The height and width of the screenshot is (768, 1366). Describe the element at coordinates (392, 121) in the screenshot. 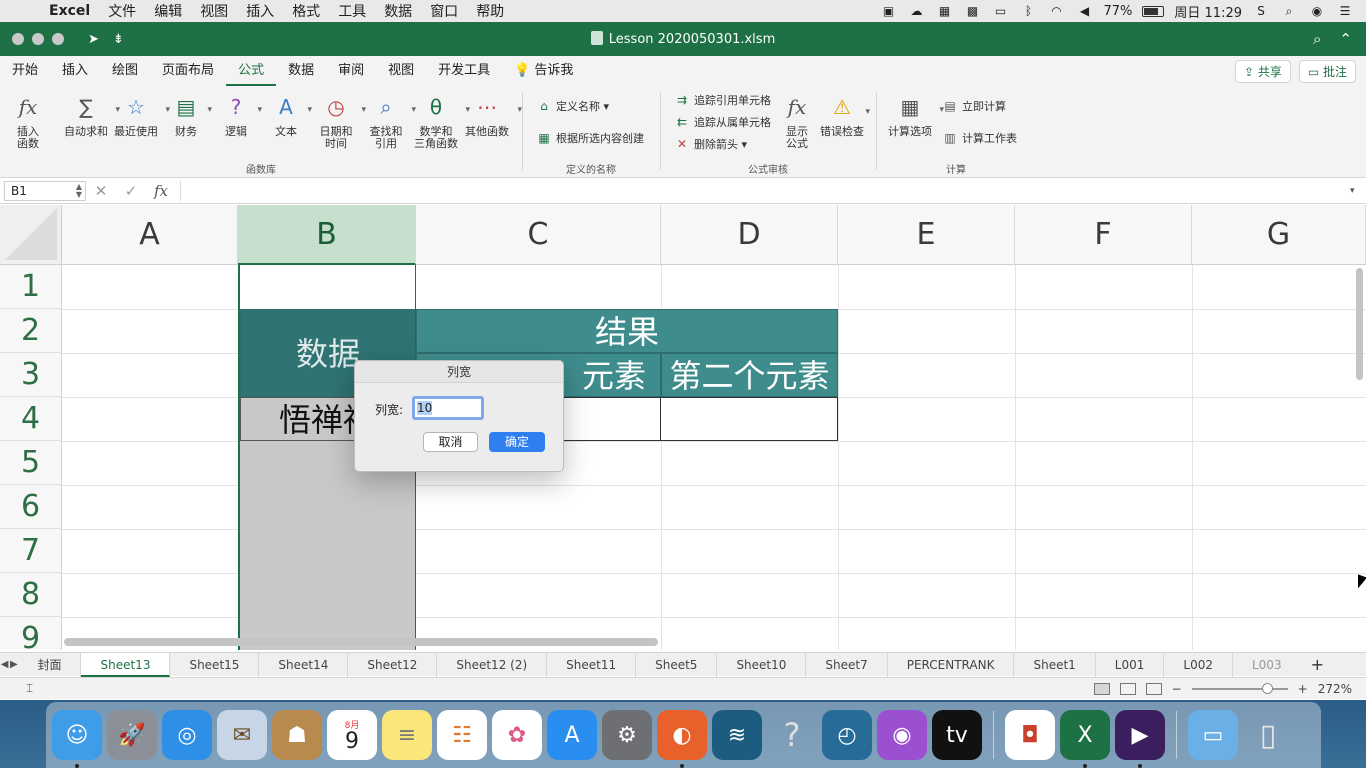

I see `lookup-button: ⌕ 查找和 引用 ▾` at that location.